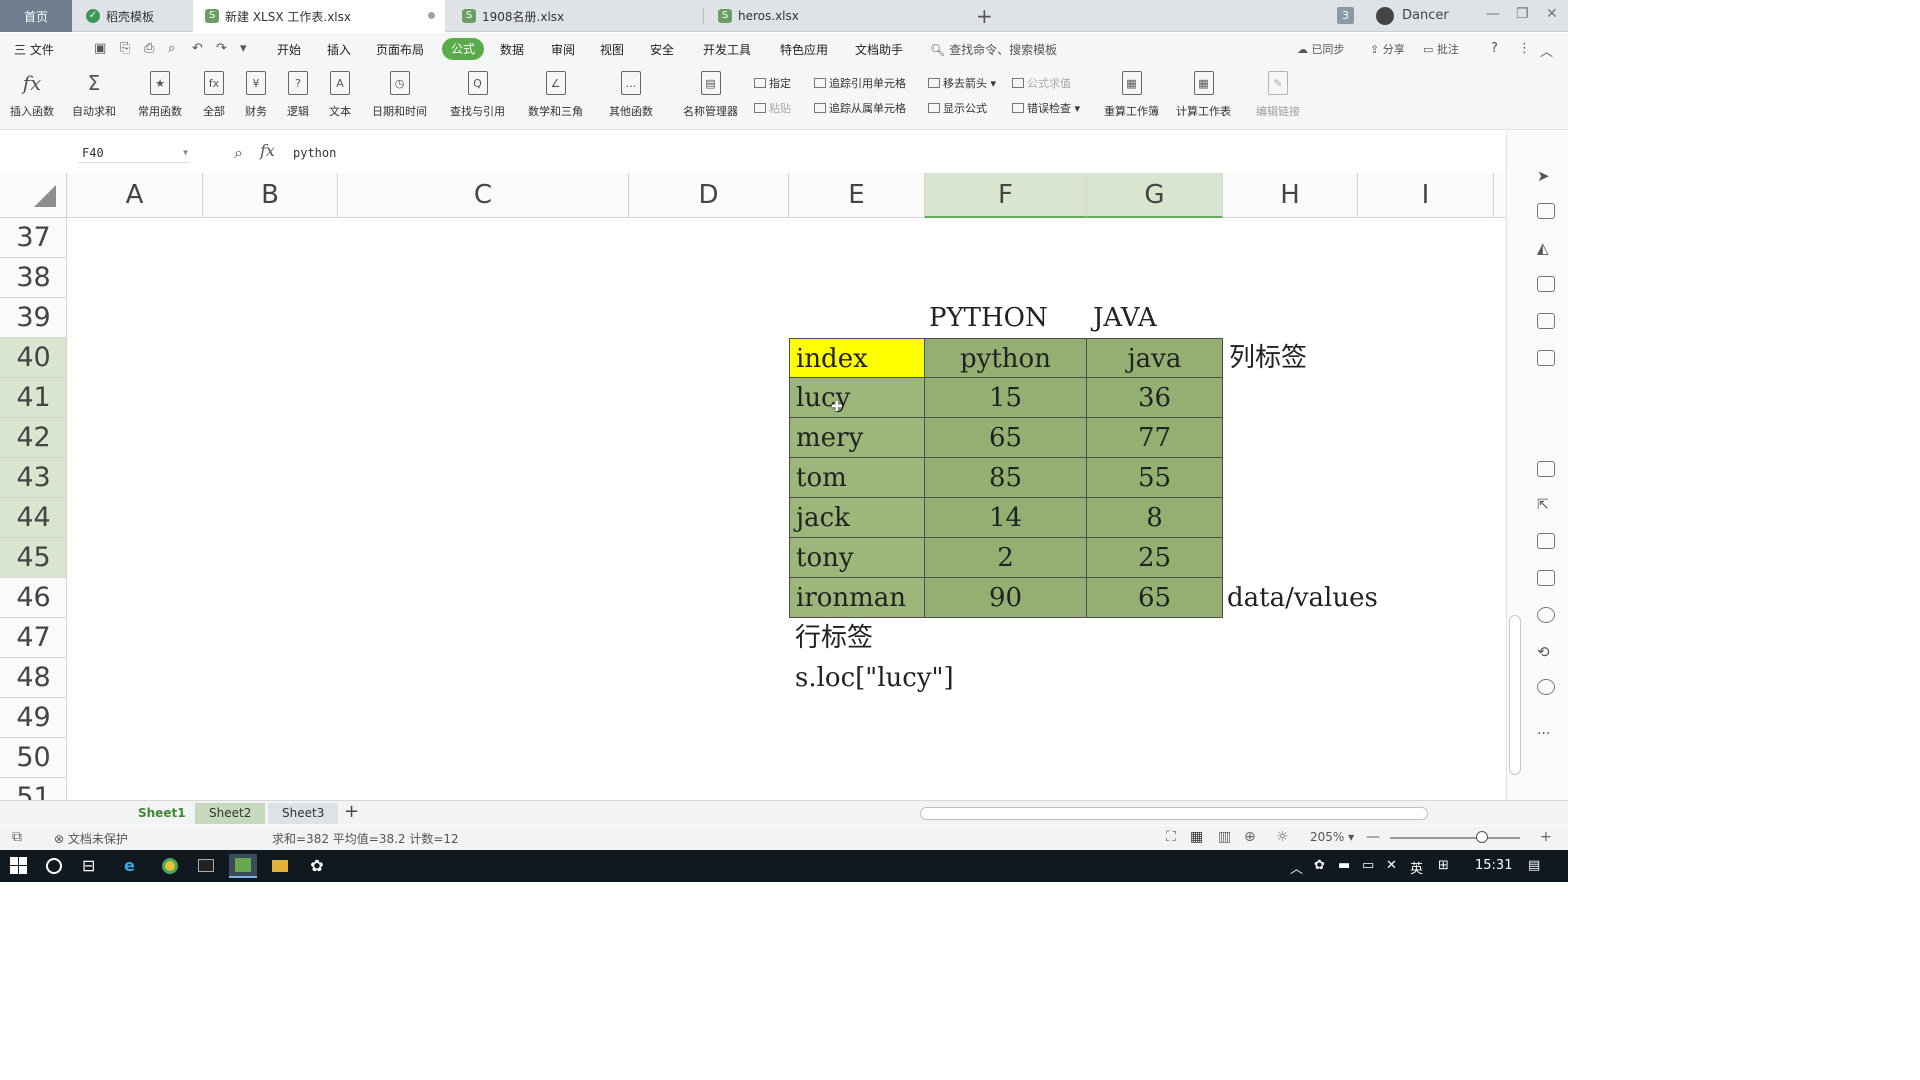 This screenshot has height=1080, width=1920. I want to click on cell-g41: 36, so click(1155, 398).